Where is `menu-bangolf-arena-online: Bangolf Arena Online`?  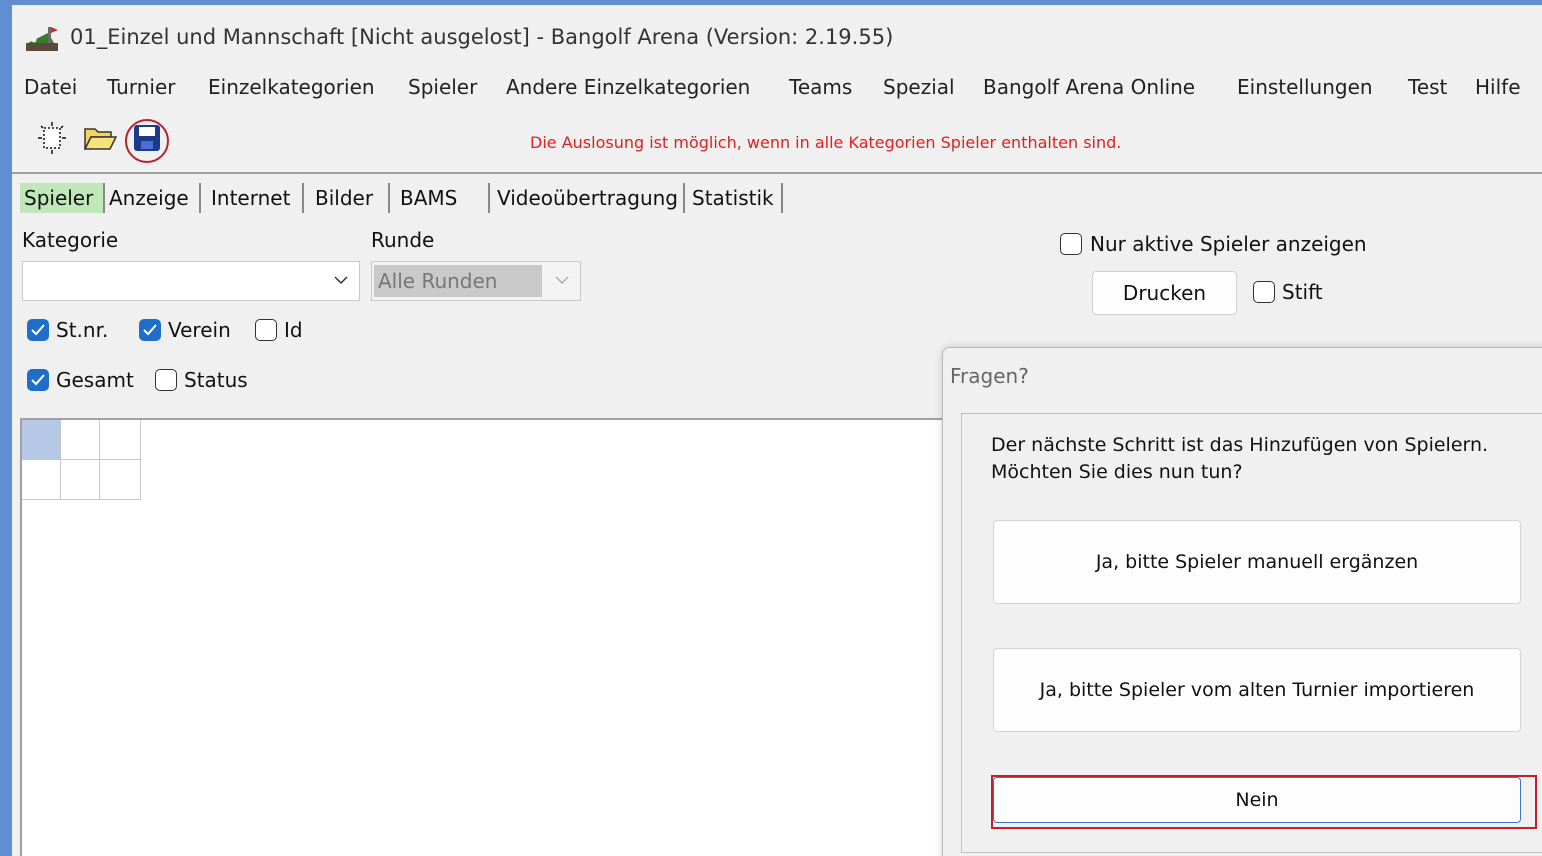 menu-bangolf-arena-online: Bangolf Arena Online is located at coordinates (1089, 87).